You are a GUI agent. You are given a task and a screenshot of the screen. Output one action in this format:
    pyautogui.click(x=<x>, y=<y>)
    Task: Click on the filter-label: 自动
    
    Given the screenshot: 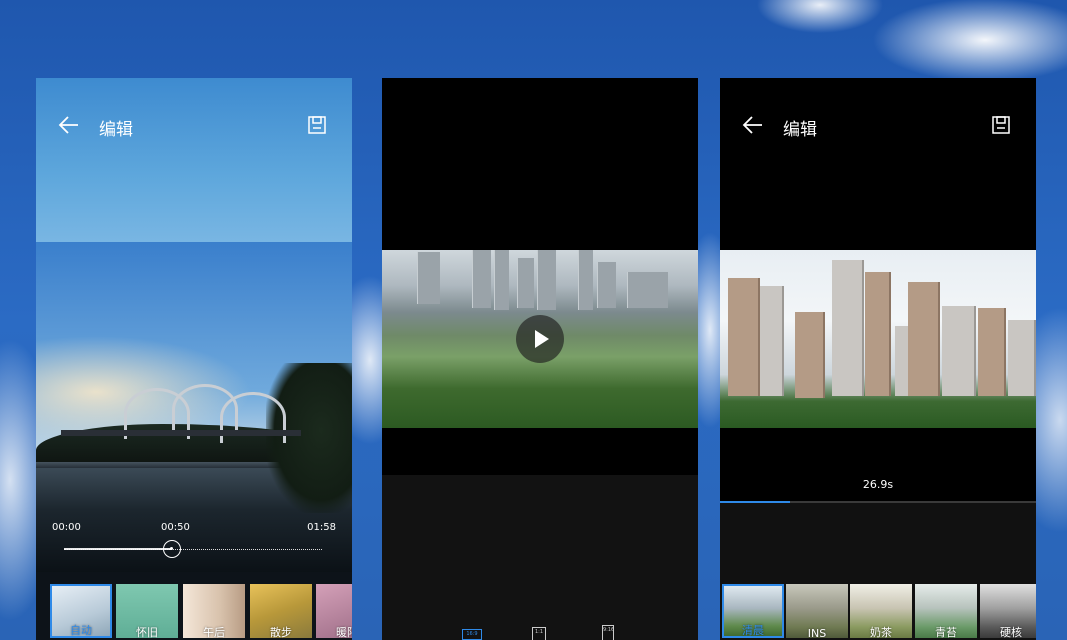 What is the action you would take?
    pyautogui.click(x=81, y=630)
    